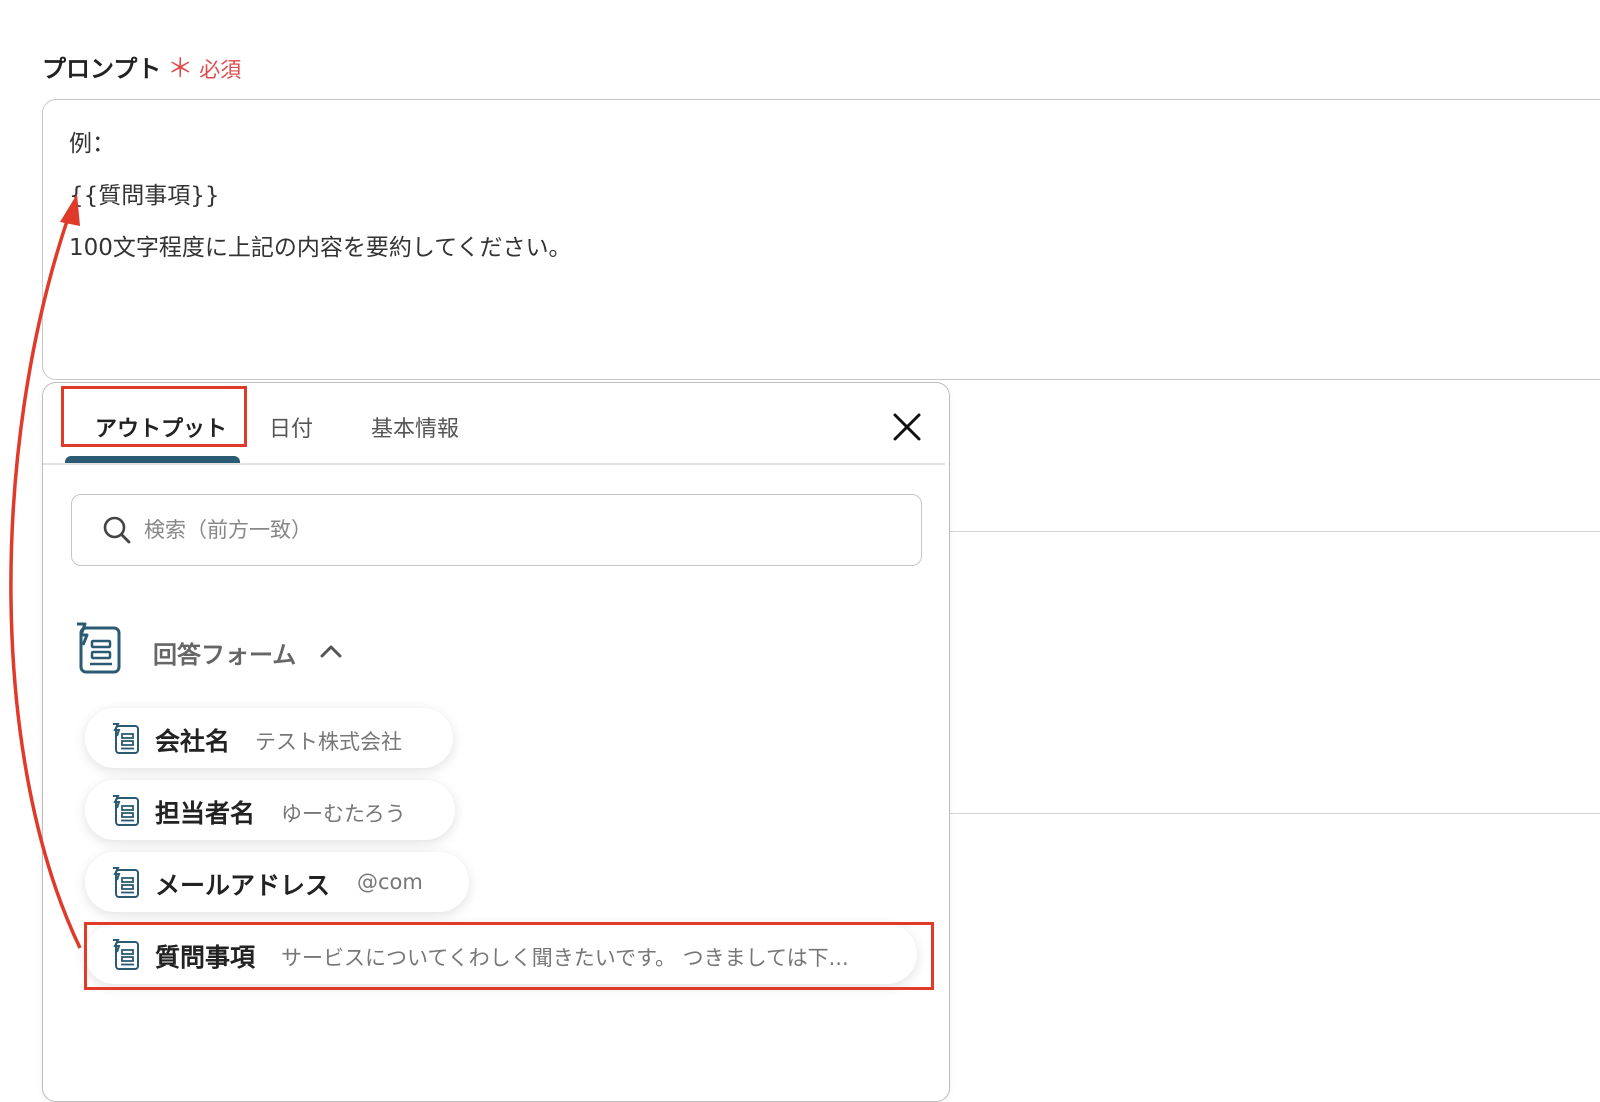 The image size is (1600, 1102). What do you see at coordinates (343, 814) in the screenshot?
I see `item-value: ゆーむたろう` at bounding box center [343, 814].